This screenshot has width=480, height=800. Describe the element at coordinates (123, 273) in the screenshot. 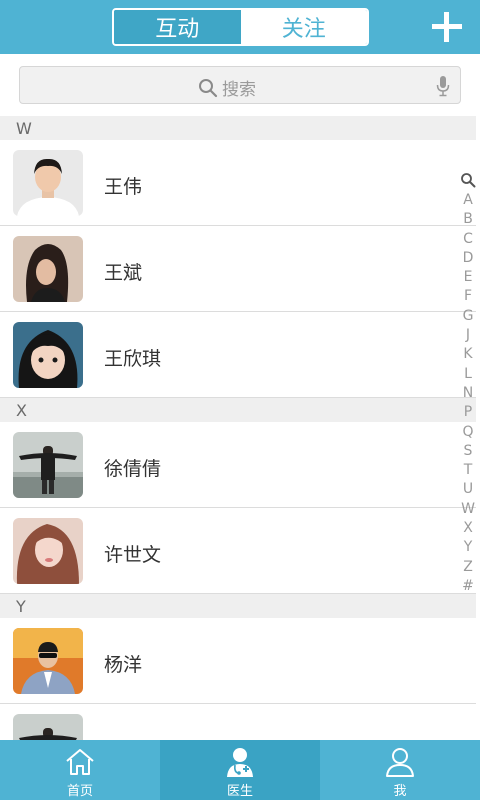

I see `contact-name: 王斌` at that location.